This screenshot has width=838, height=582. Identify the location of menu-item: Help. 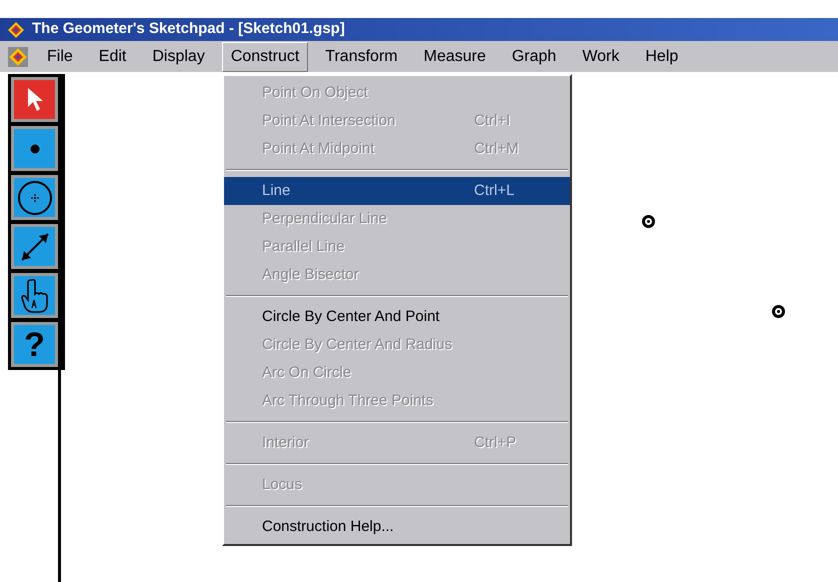
(662, 57).